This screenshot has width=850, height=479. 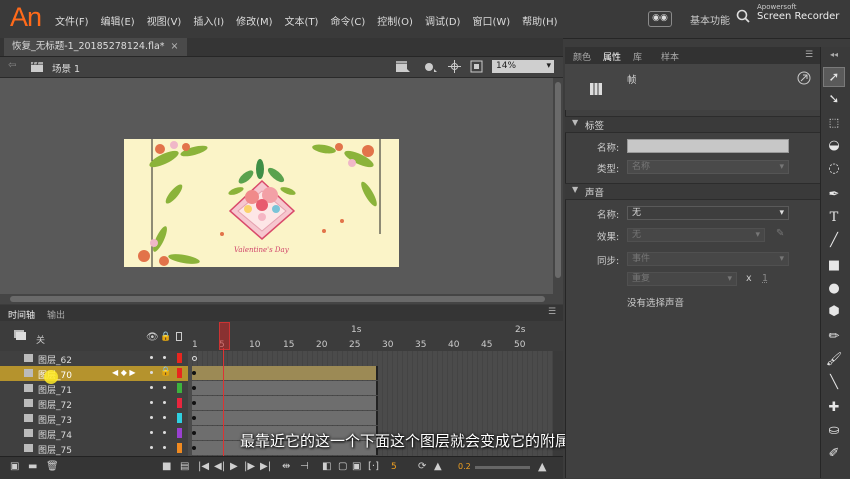 What do you see at coordinates (582, 56) in the screenshot?
I see `tab-color: 颜色` at bounding box center [582, 56].